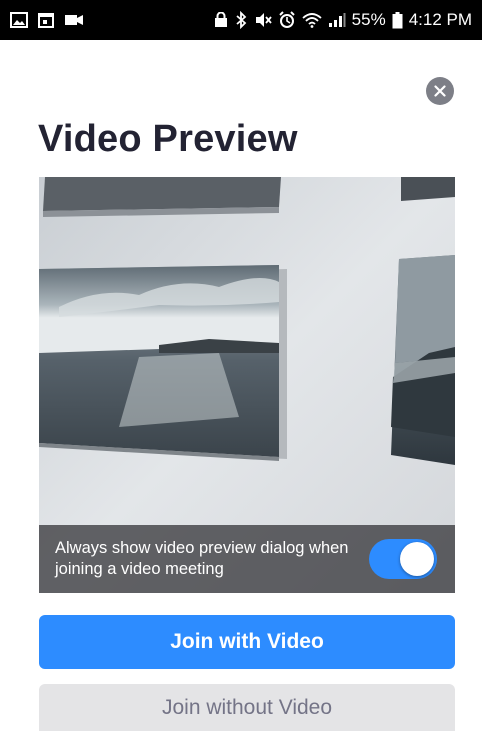 Image resolution: width=482 pixels, height=731 pixels. Describe the element at coordinates (397, 20) in the screenshot. I see `battery-icon` at that location.